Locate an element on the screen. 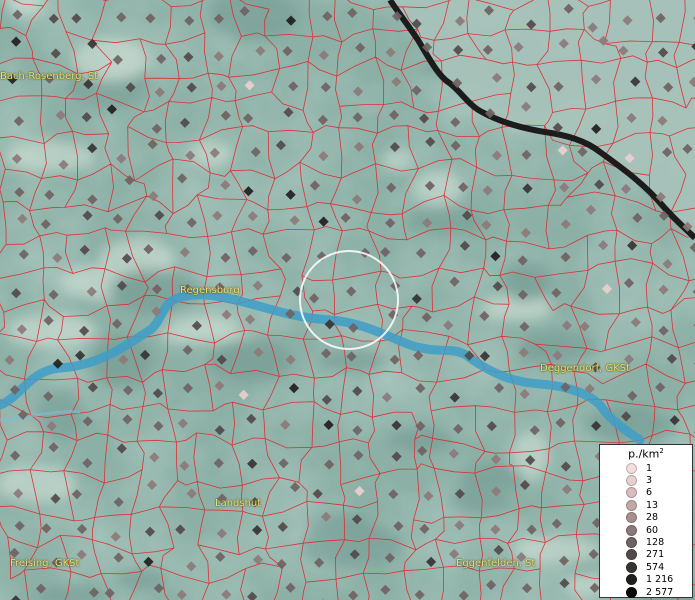 This screenshot has width=695, height=600. legend-item: 574 is located at coordinates (645, 567).